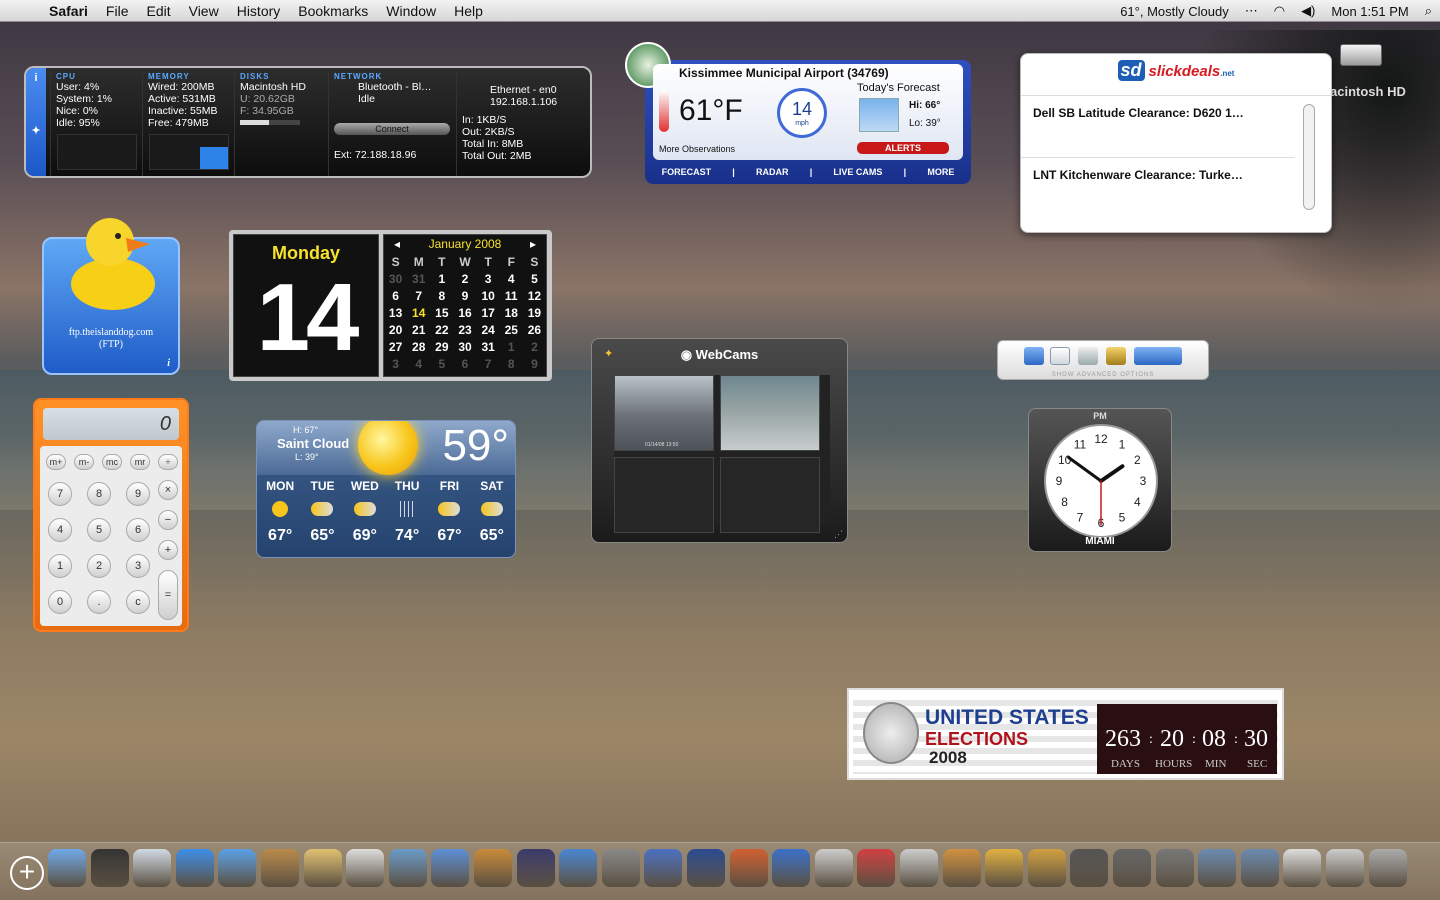  I want to click on webcams-widget: ✦ ◉ WebCams 01/14/08 13:50 ⋰, so click(719, 440).